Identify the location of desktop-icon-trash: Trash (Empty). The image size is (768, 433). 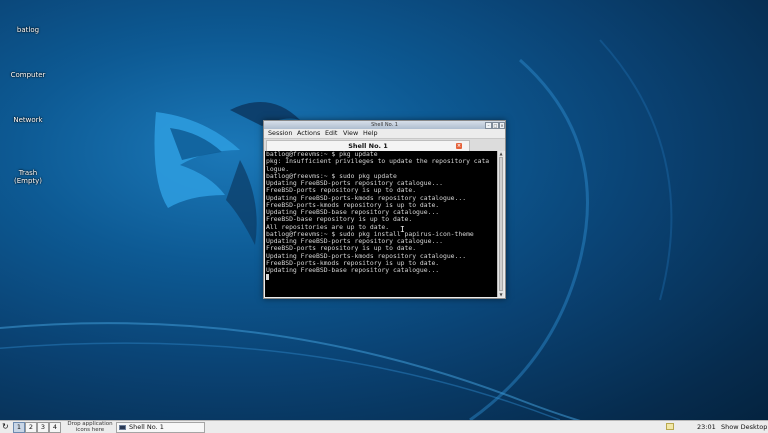
(28, 173).